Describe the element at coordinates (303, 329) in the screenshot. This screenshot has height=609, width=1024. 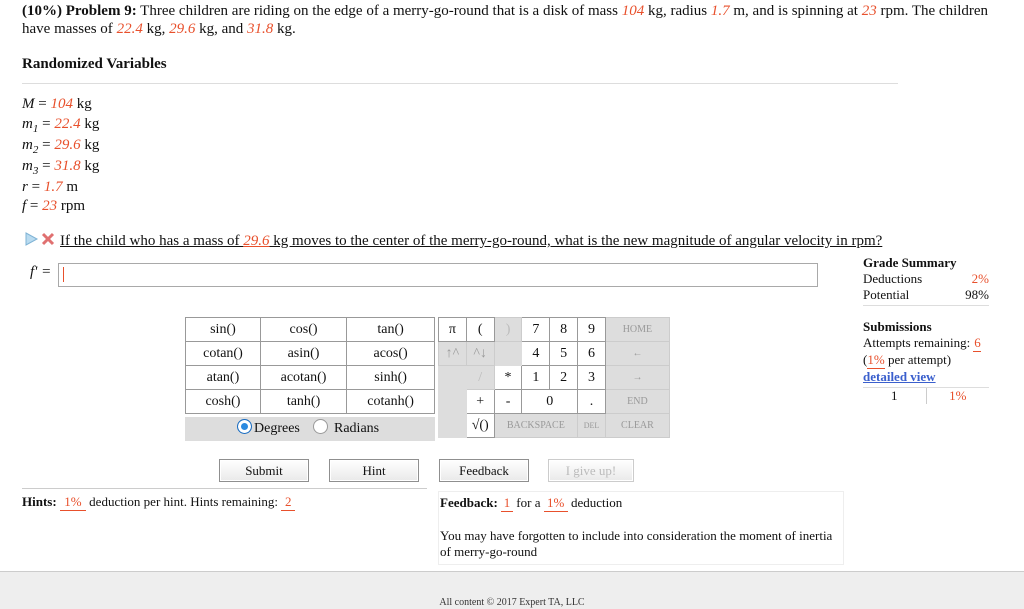
I see `cos-button: cos()` at that location.